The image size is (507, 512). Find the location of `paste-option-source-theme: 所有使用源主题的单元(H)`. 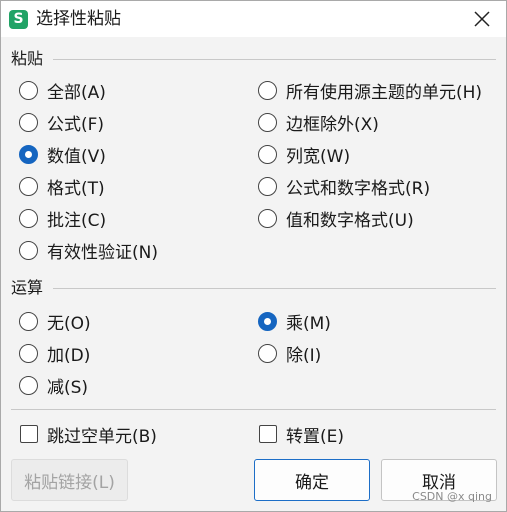

paste-option-source-theme: 所有使用源主题的单元(H) is located at coordinates (370, 90).